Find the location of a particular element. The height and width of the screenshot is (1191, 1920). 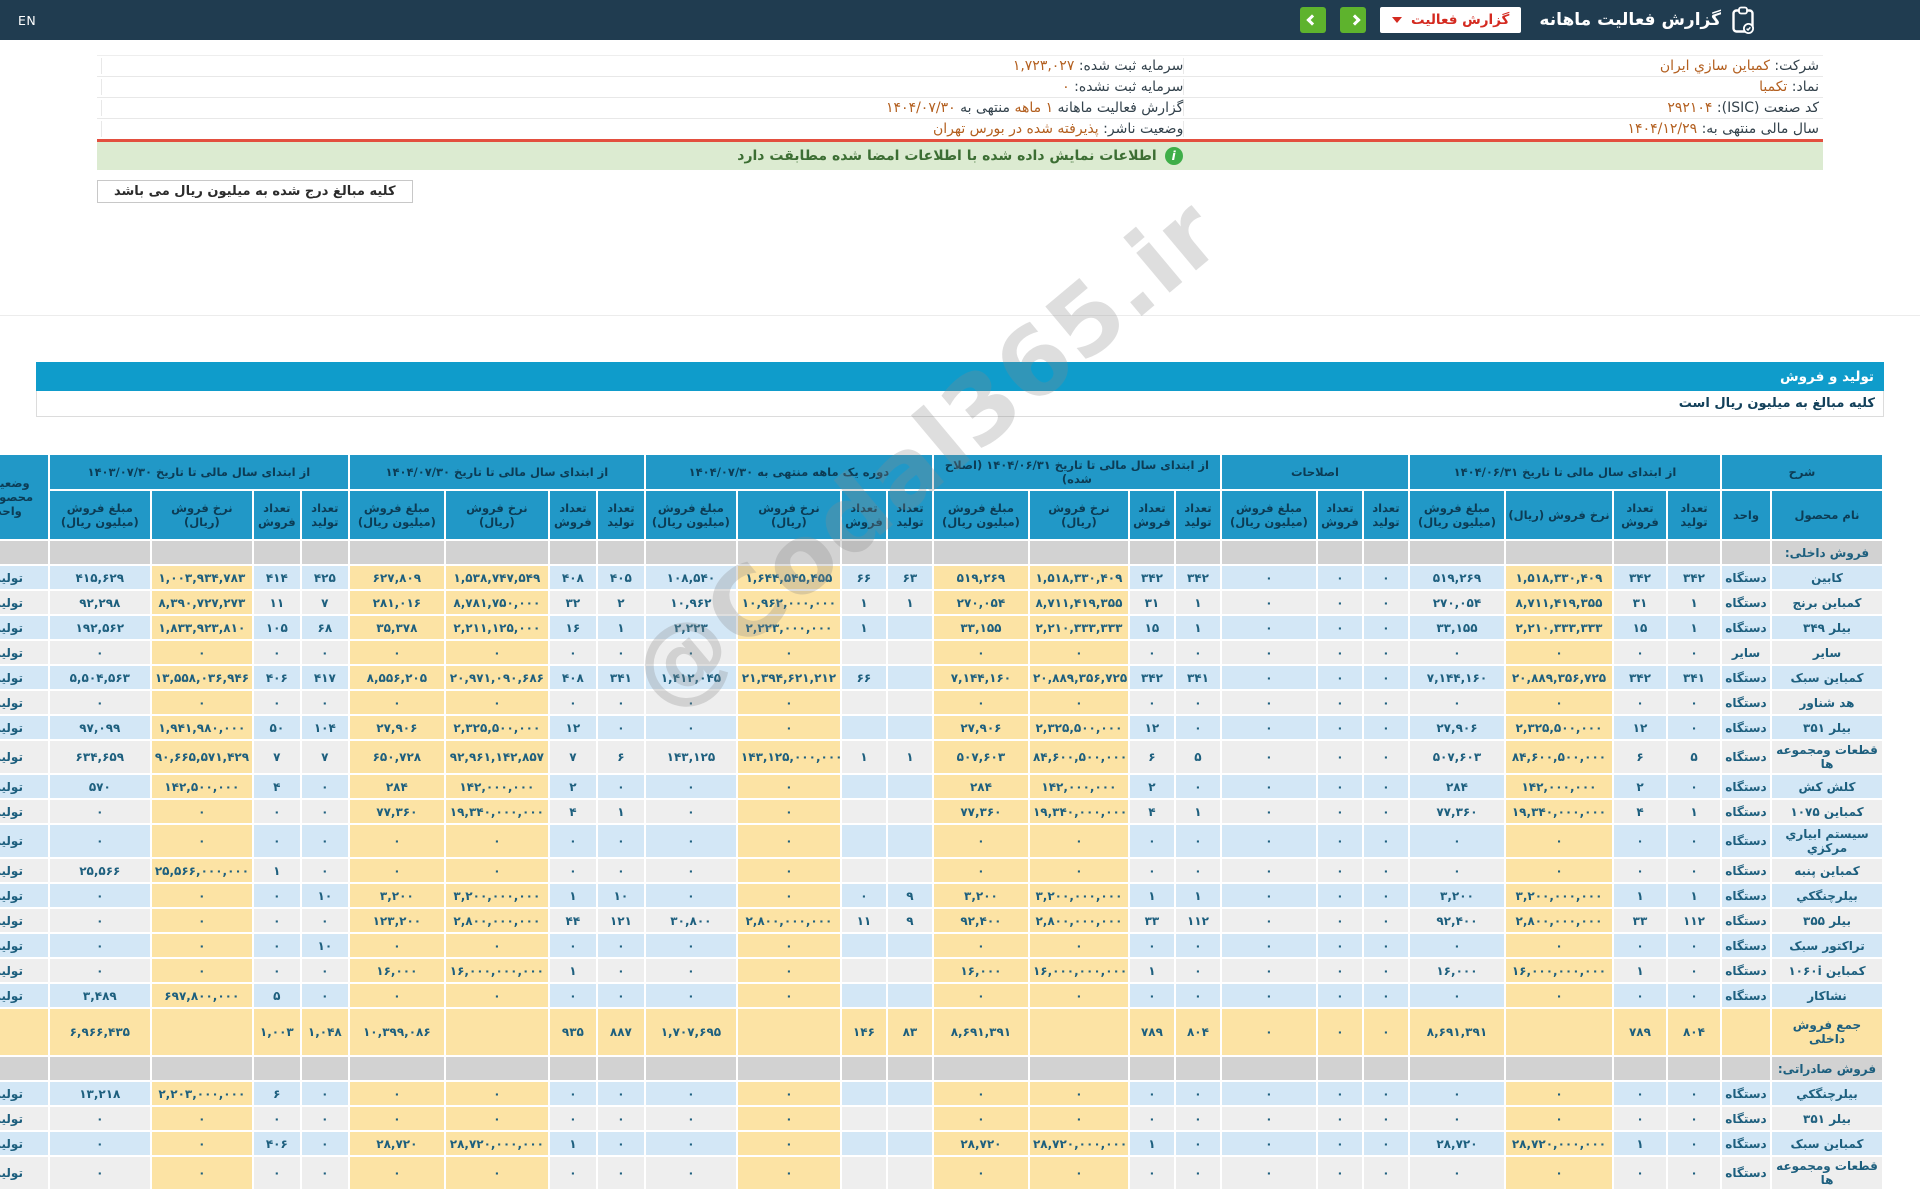

value-cell: ۵۰۷,۶۰۳ is located at coordinates (980, 757).